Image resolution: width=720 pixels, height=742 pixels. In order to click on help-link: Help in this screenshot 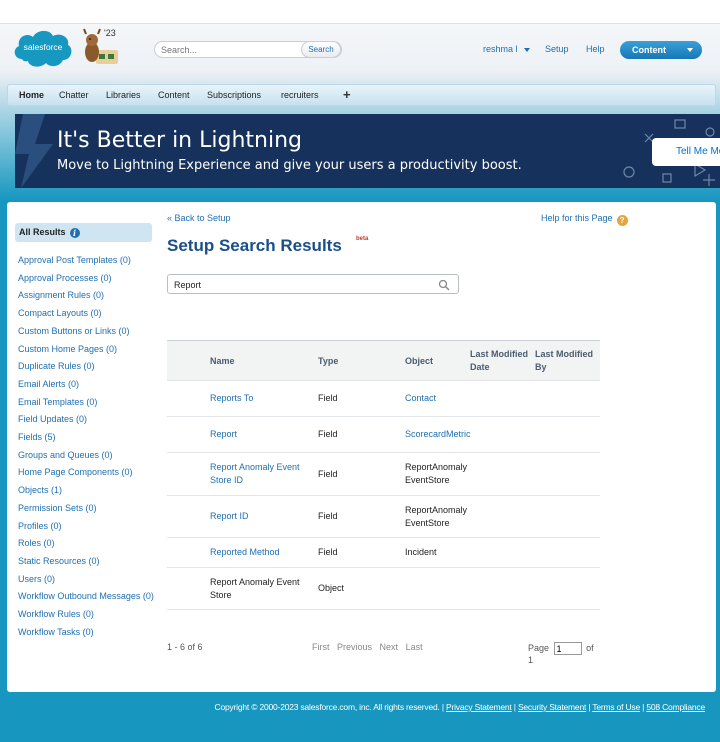, I will do `click(595, 49)`.